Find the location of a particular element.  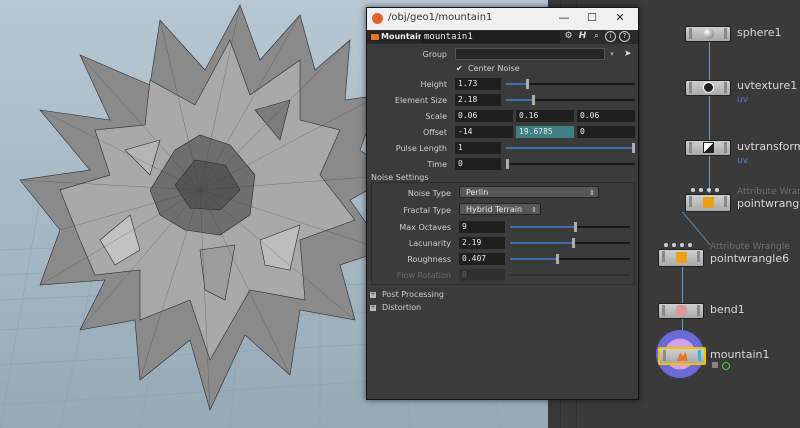

bend-icon is located at coordinates (681, 310).